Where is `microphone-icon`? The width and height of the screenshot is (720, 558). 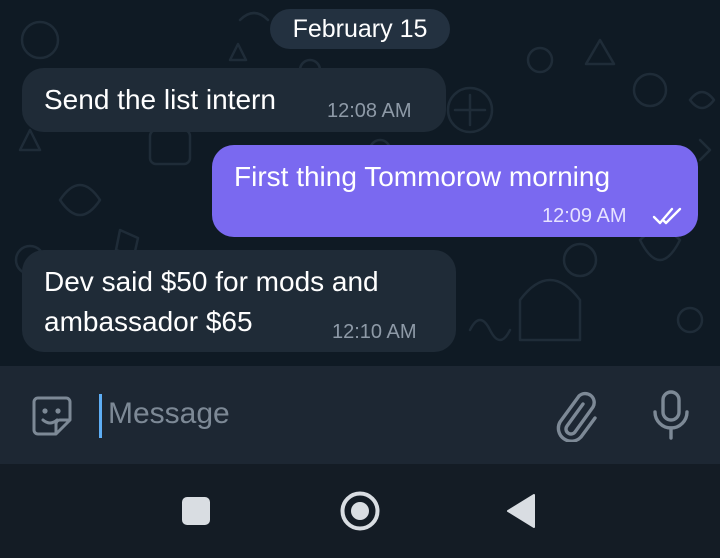 microphone-icon is located at coordinates (671, 416).